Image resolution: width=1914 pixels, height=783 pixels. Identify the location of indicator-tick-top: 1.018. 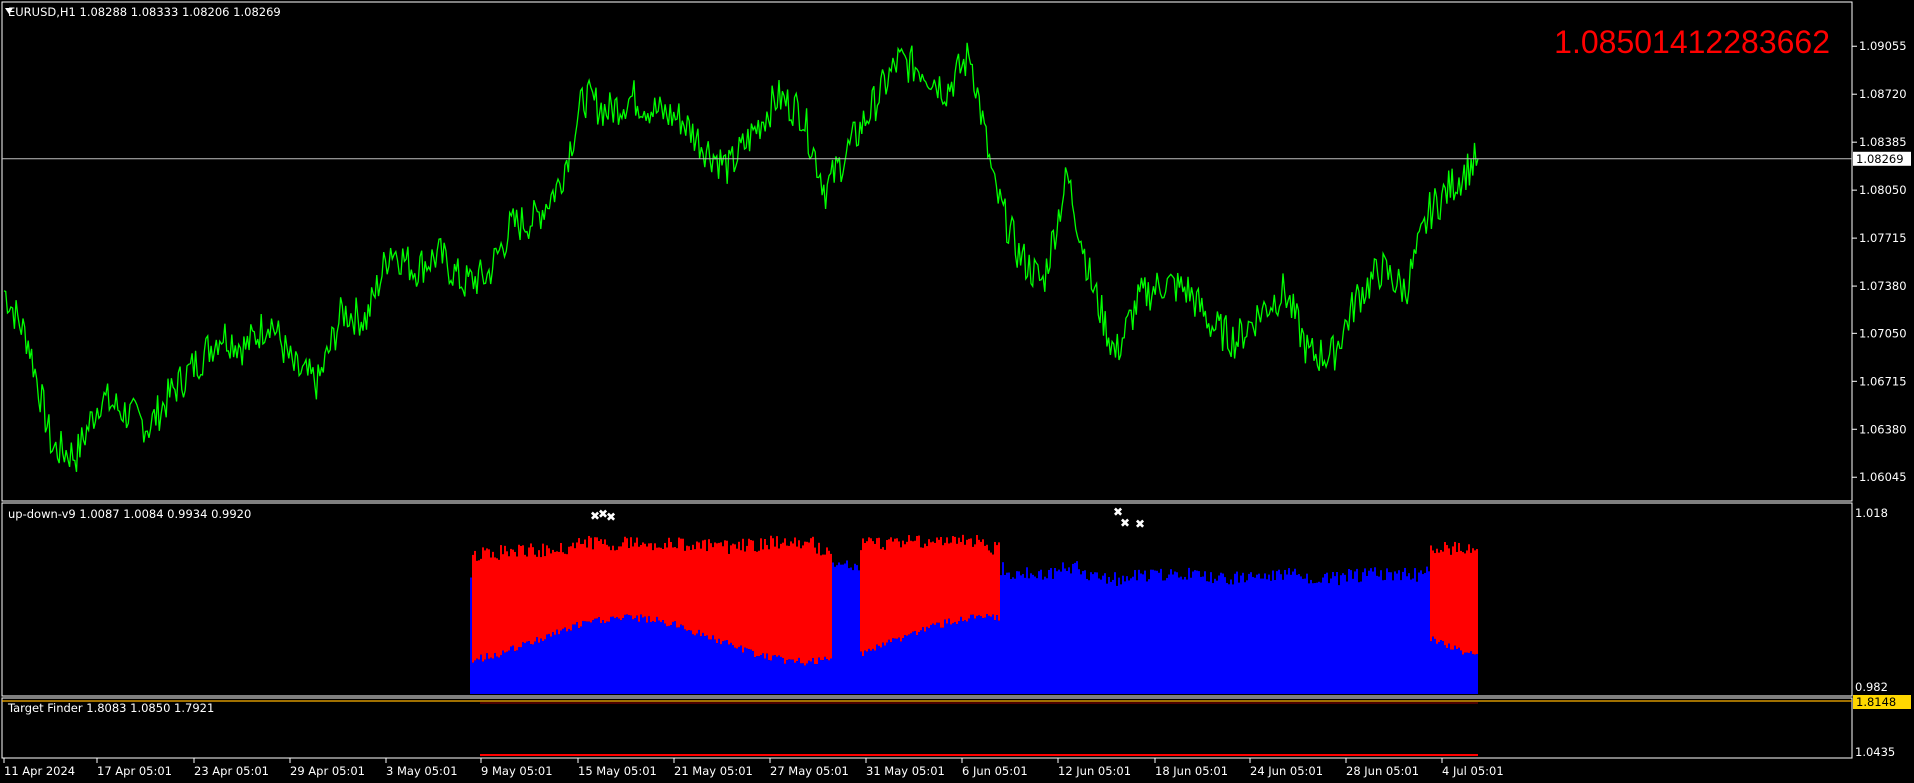
(1871, 513).